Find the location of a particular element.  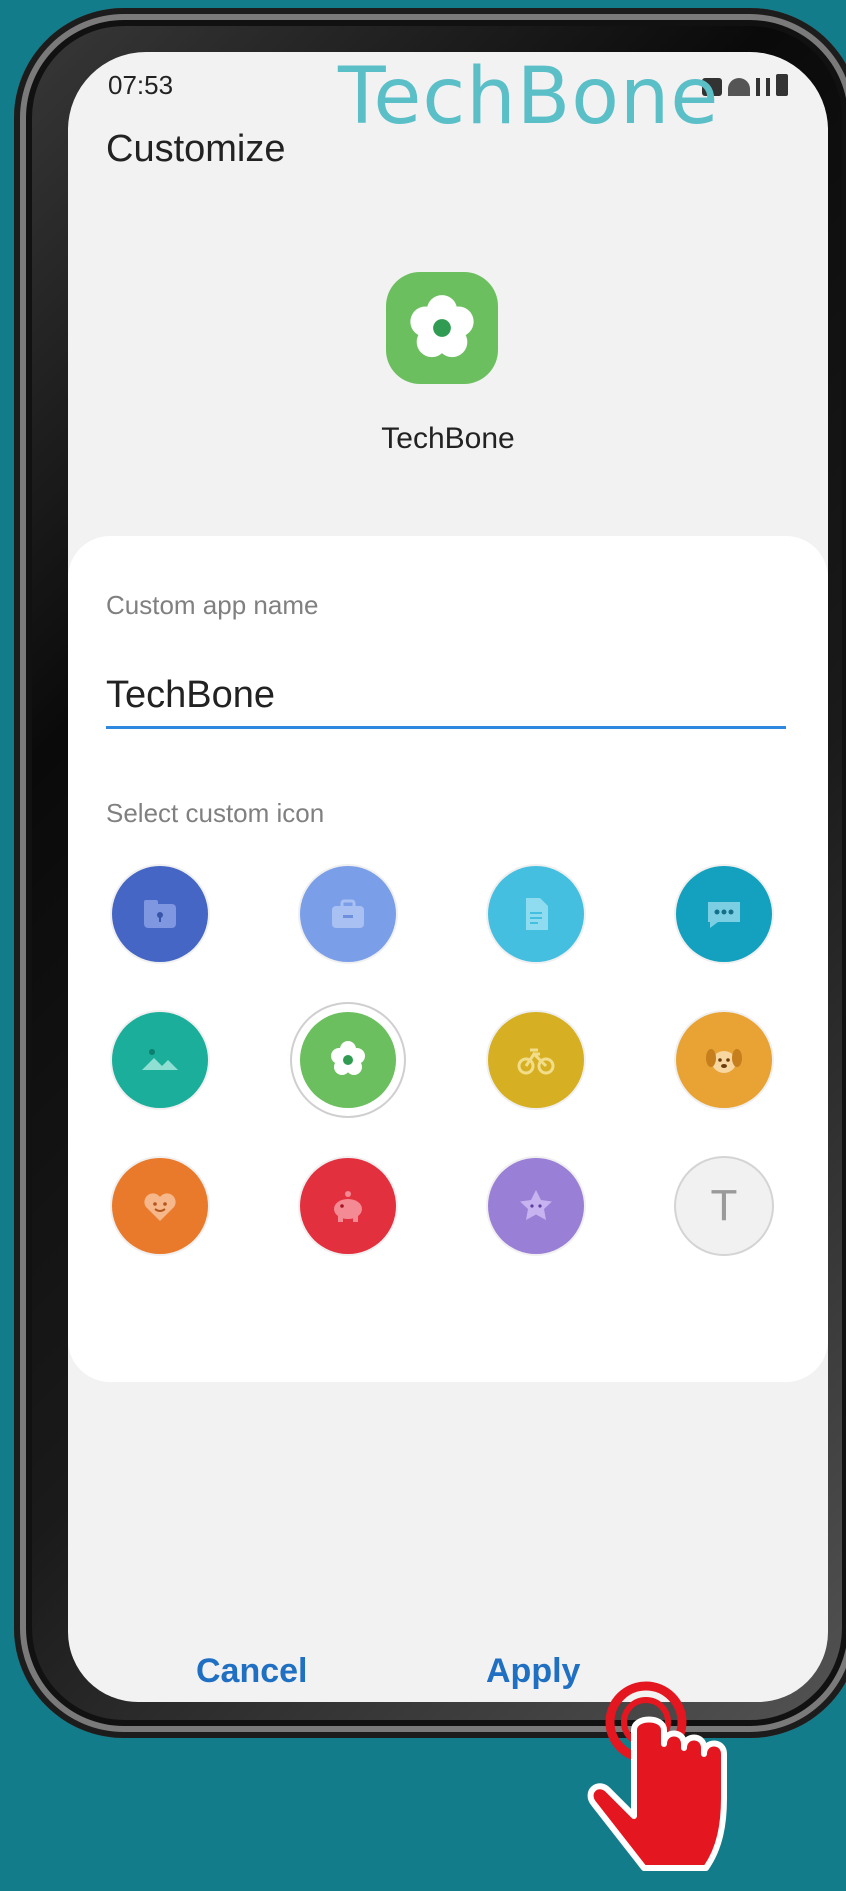

icon-option-text-icon: T is located at coordinates (724, 1206).